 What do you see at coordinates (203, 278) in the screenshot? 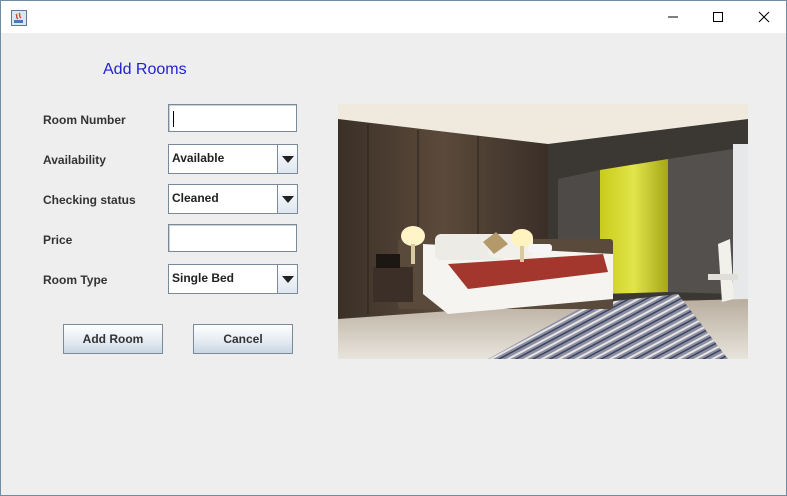
I see `room-type-value: Single Bed` at bounding box center [203, 278].